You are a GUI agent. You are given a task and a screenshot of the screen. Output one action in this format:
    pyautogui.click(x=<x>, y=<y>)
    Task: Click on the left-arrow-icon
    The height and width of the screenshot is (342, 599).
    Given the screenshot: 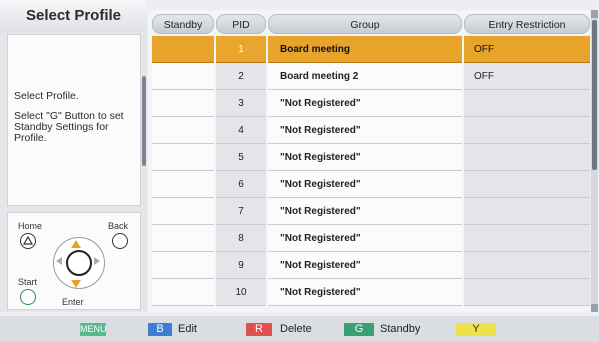 What is the action you would take?
    pyautogui.click(x=59, y=261)
    